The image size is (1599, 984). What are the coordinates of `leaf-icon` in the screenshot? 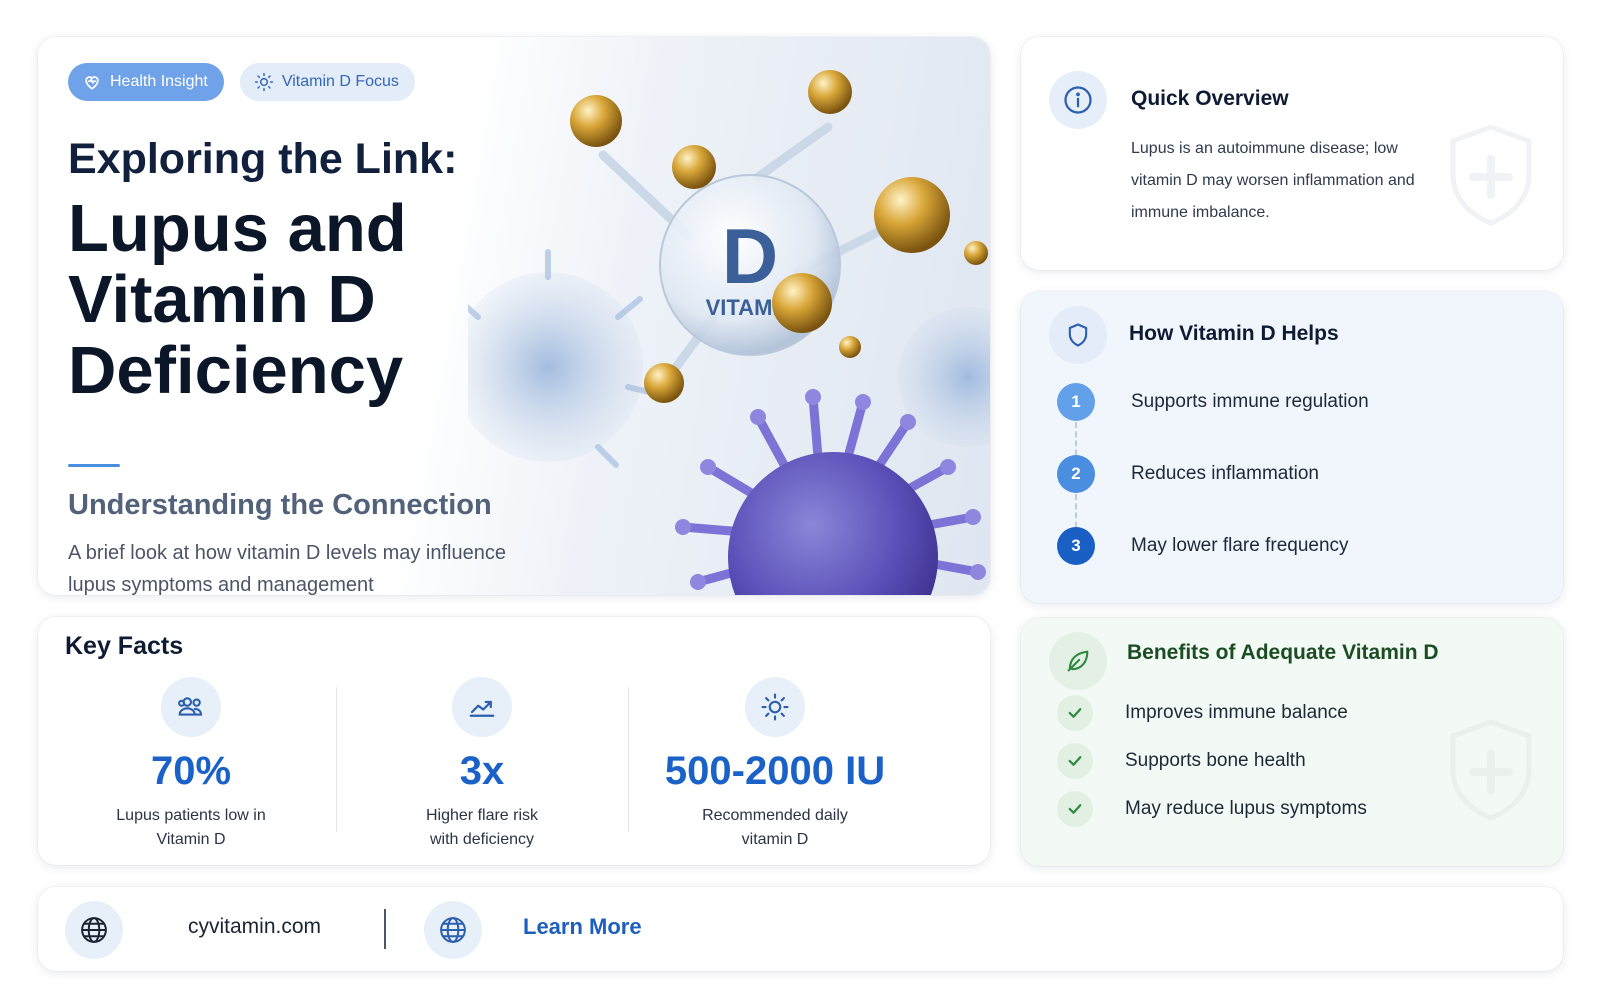 It's located at (1078, 661).